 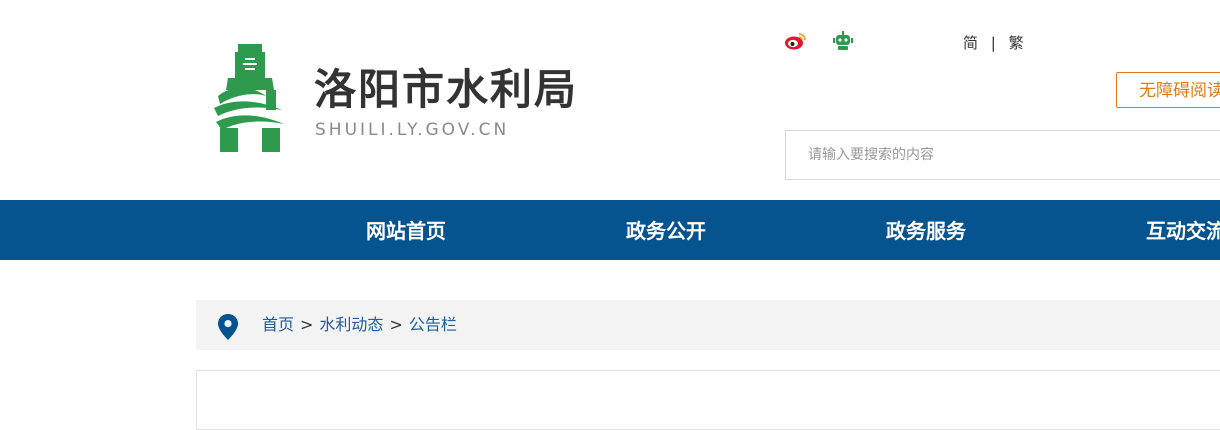 What do you see at coordinates (446, 89) in the screenshot?
I see `site-title: 洛阳市水利局` at bounding box center [446, 89].